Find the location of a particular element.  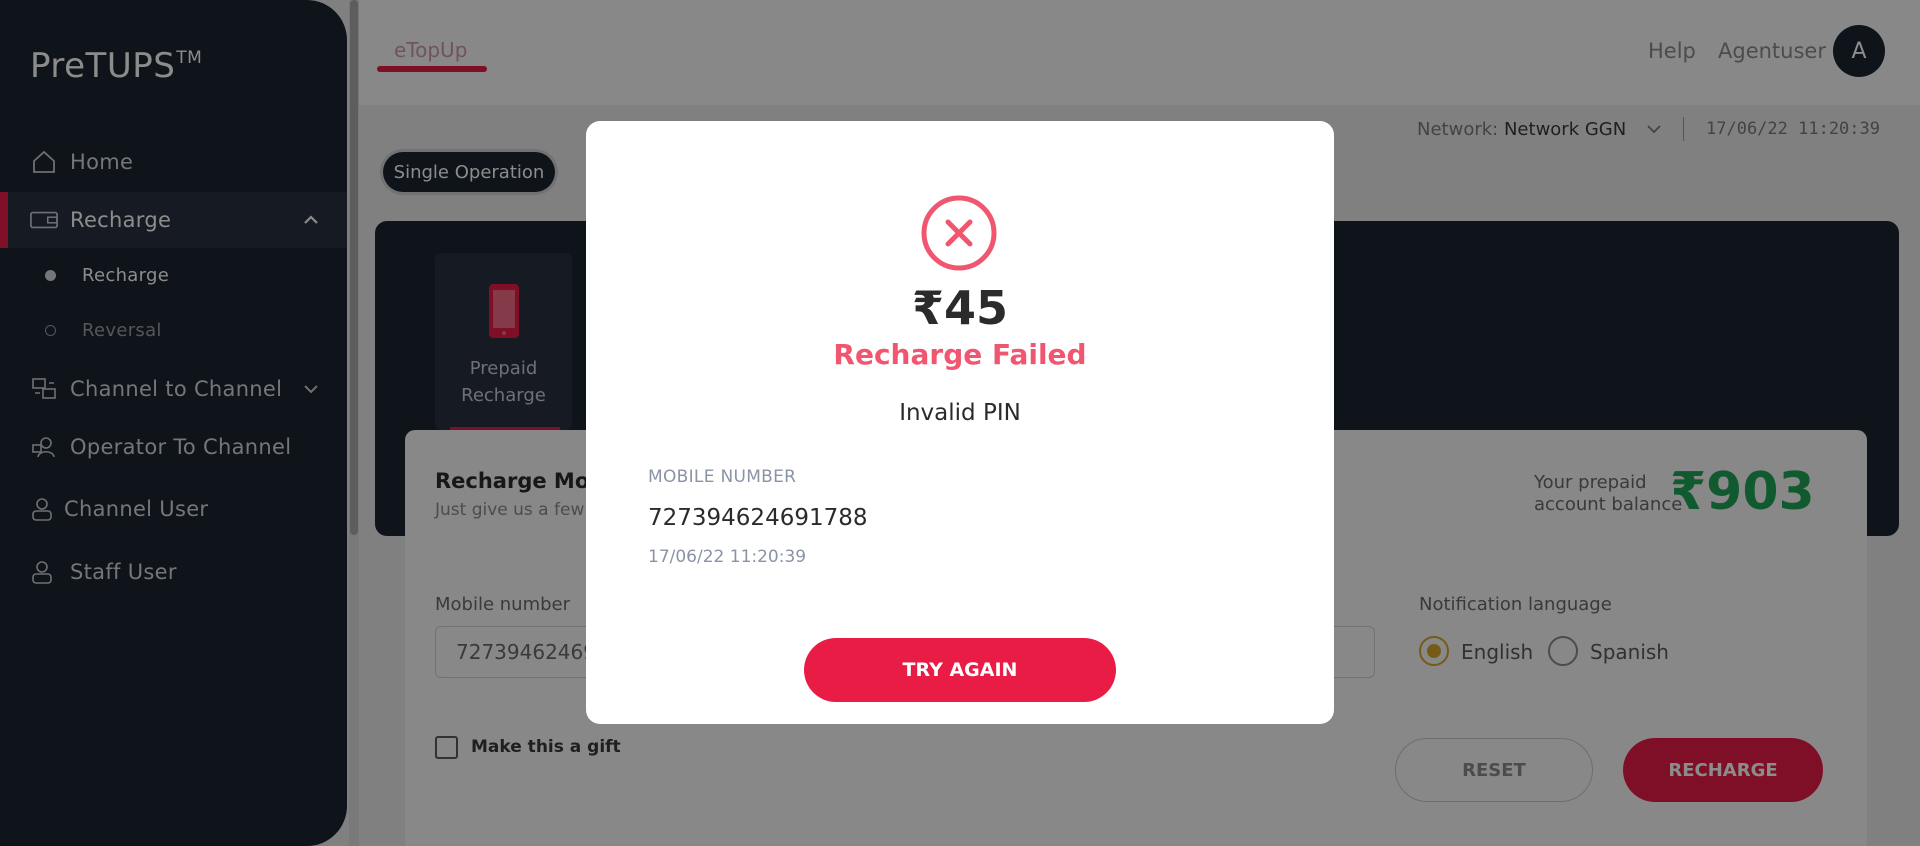

try-again-button: TRY AGAIN is located at coordinates (960, 670).